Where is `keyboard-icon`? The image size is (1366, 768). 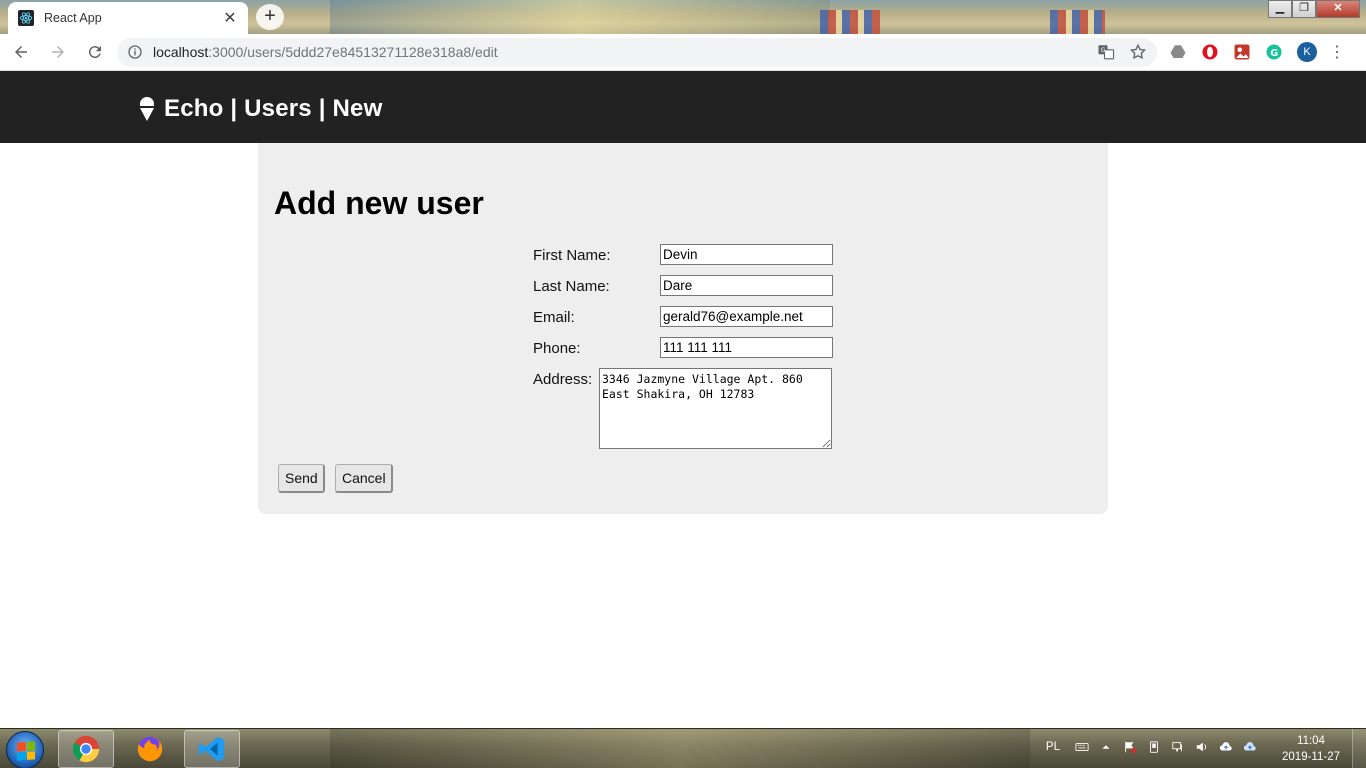 keyboard-icon is located at coordinates (1082, 747).